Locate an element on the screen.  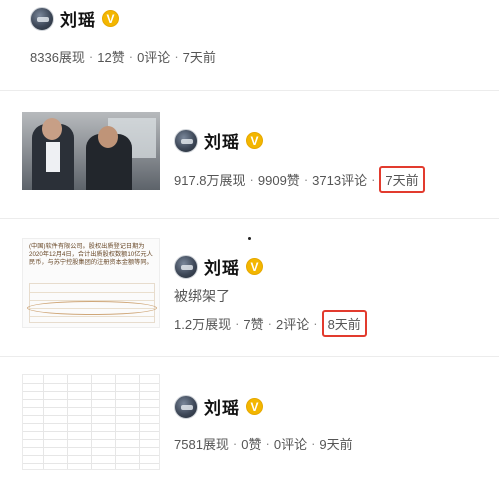
post-time: 7天前 is located at coordinates (199, 57).